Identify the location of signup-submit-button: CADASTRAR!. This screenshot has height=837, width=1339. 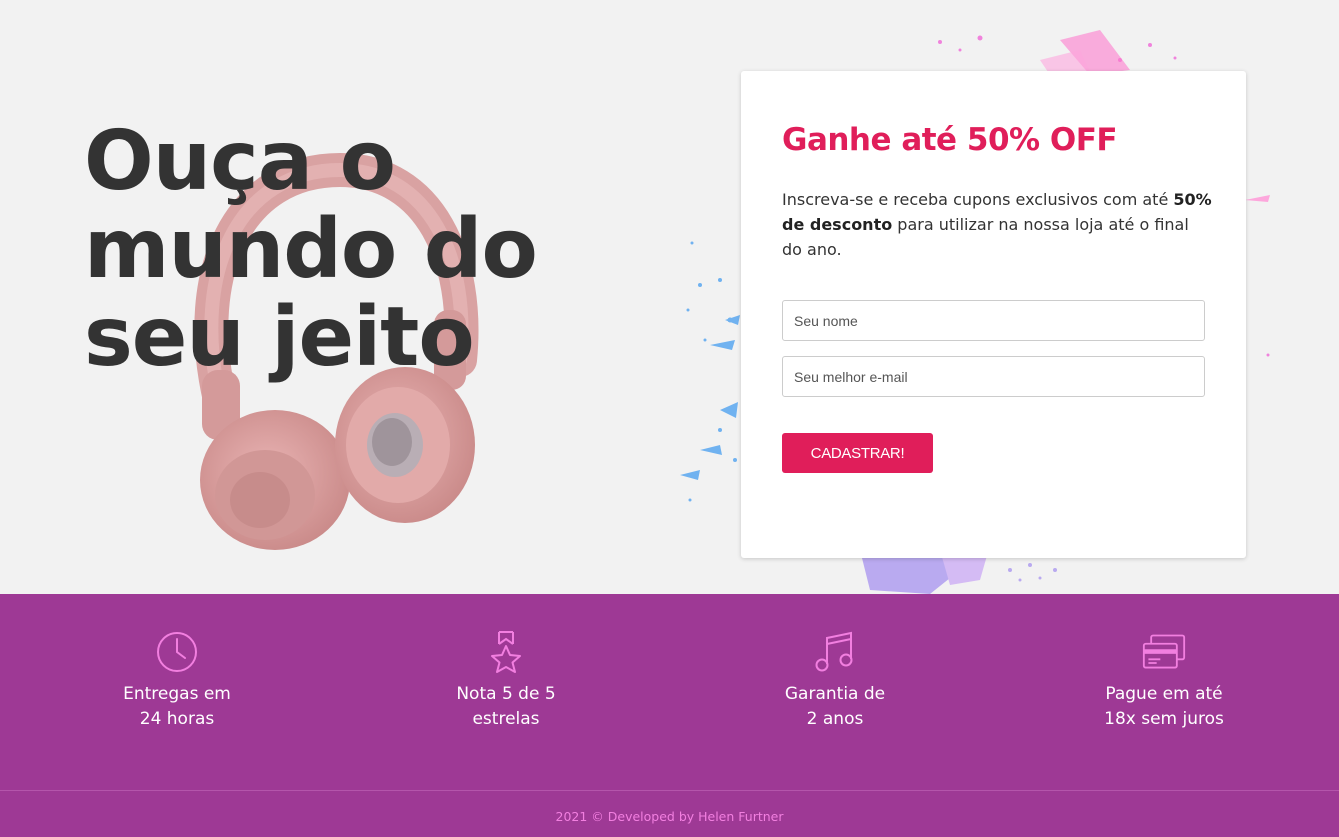
(857, 453).